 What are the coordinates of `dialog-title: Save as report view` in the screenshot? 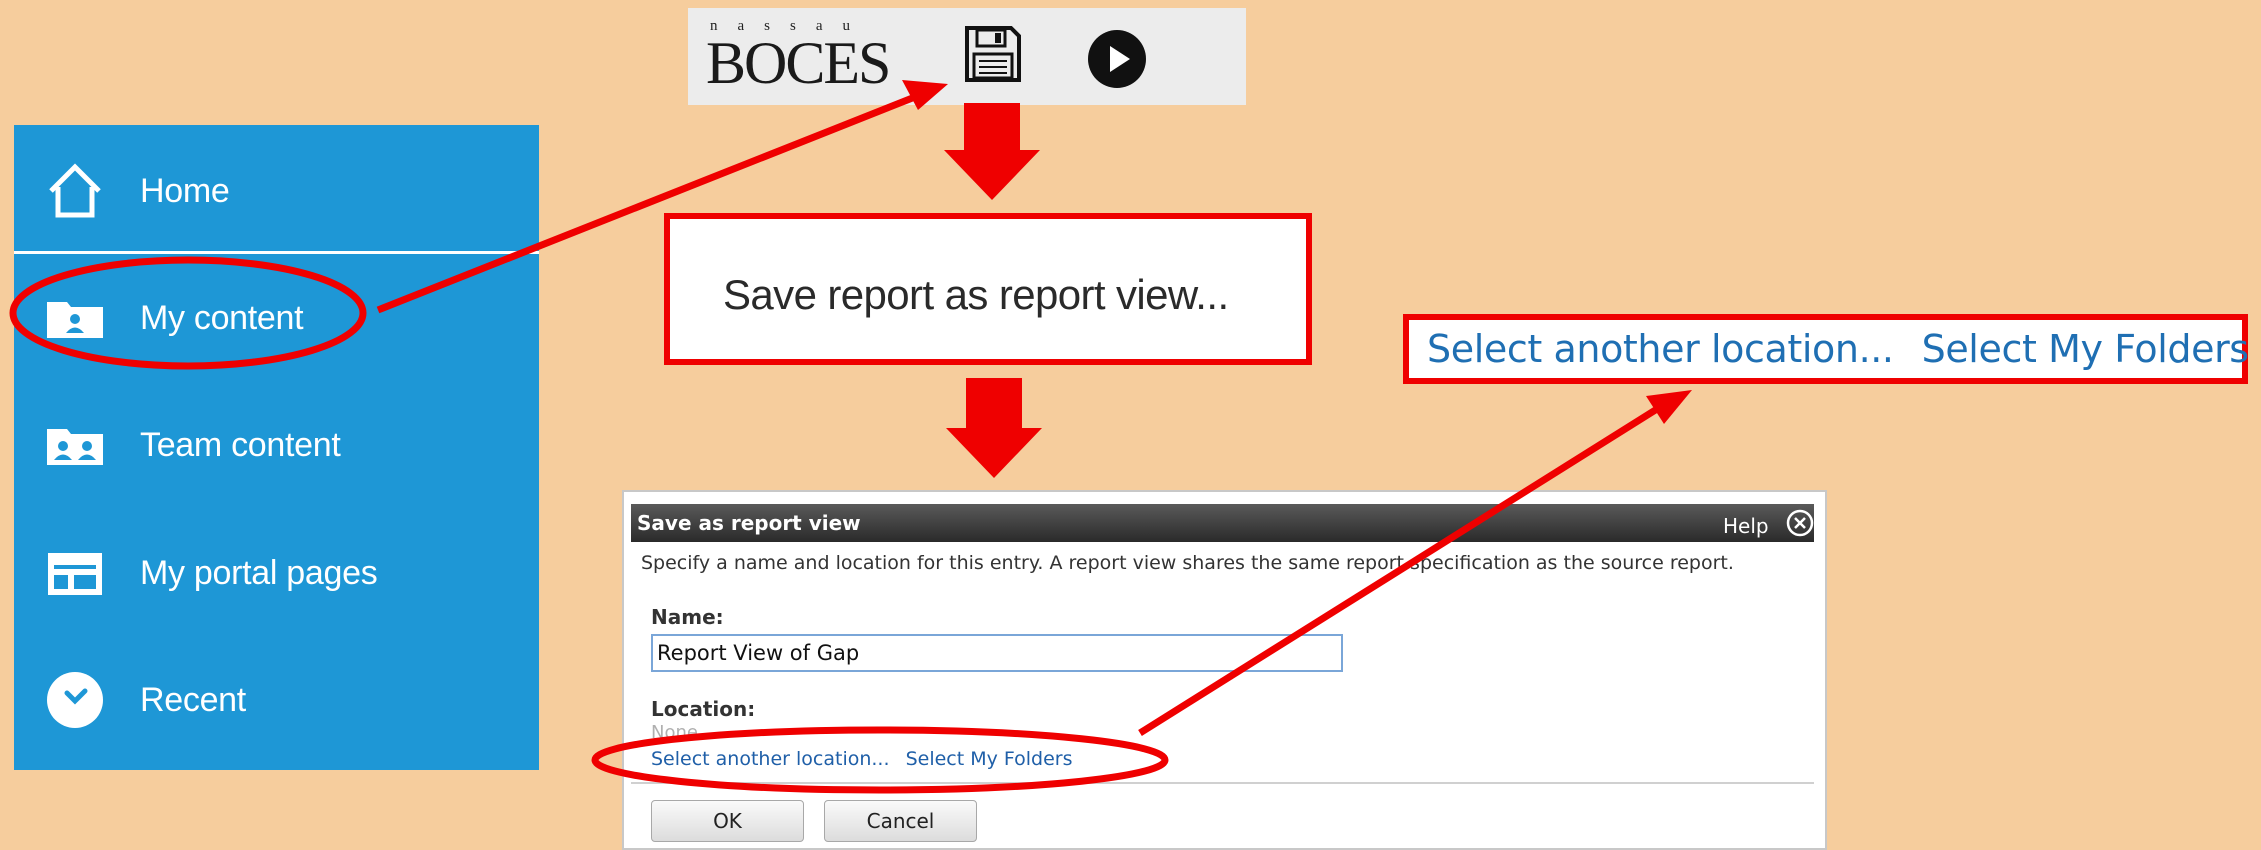 It's located at (749, 523).